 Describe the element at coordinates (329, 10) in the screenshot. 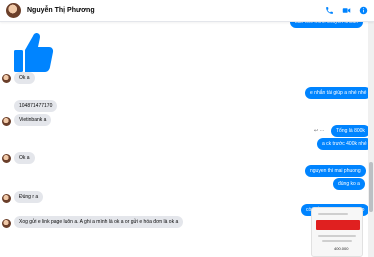

I see `phone-icon` at that location.